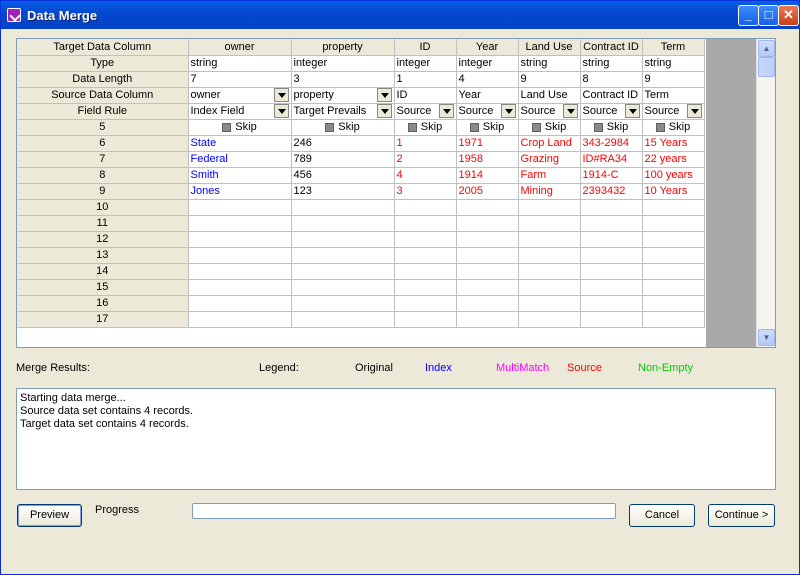 Image resolution: width=800 pixels, height=575 pixels. What do you see at coordinates (343, 143) in the screenshot?
I see `data-cell: 246` at bounding box center [343, 143].